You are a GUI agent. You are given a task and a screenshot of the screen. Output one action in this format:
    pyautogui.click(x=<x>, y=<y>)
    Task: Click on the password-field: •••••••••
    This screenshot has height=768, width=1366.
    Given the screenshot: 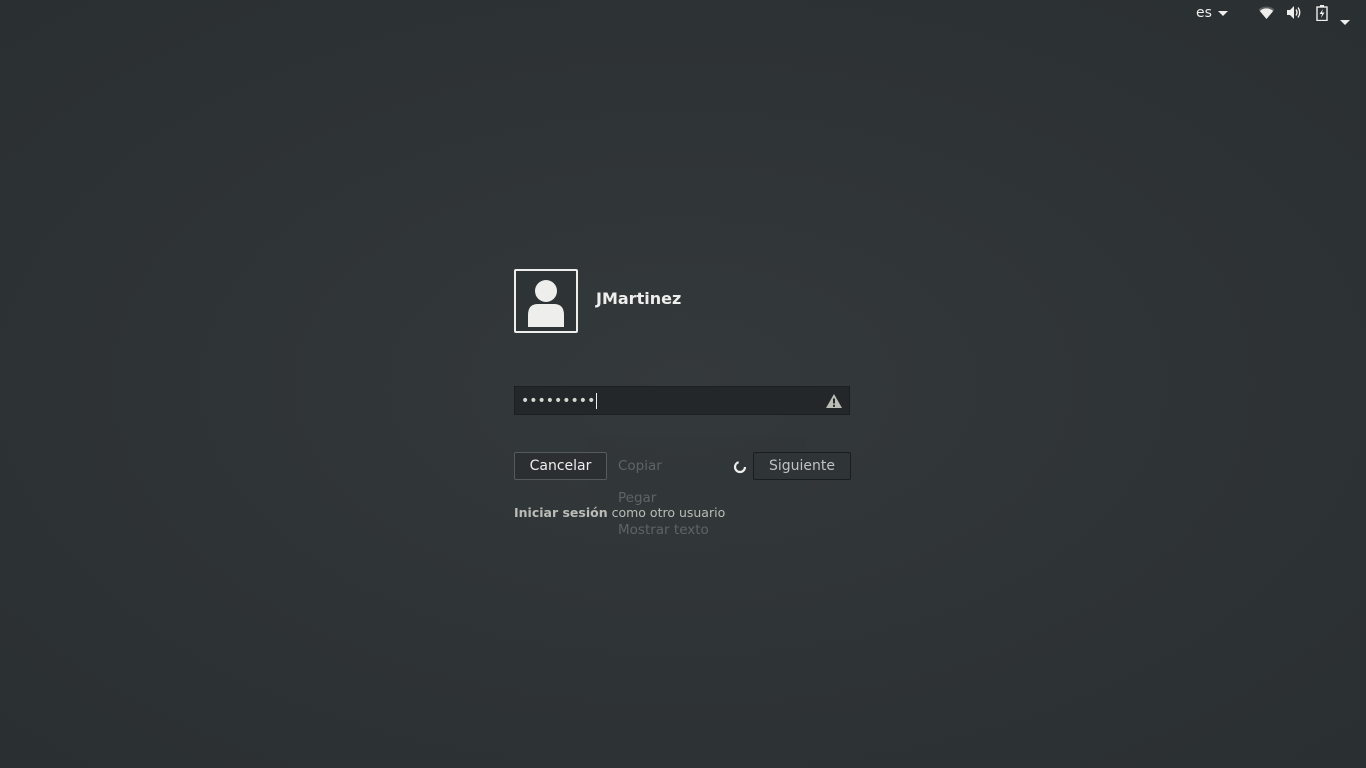 What is the action you would take?
    pyautogui.click(x=682, y=400)
    